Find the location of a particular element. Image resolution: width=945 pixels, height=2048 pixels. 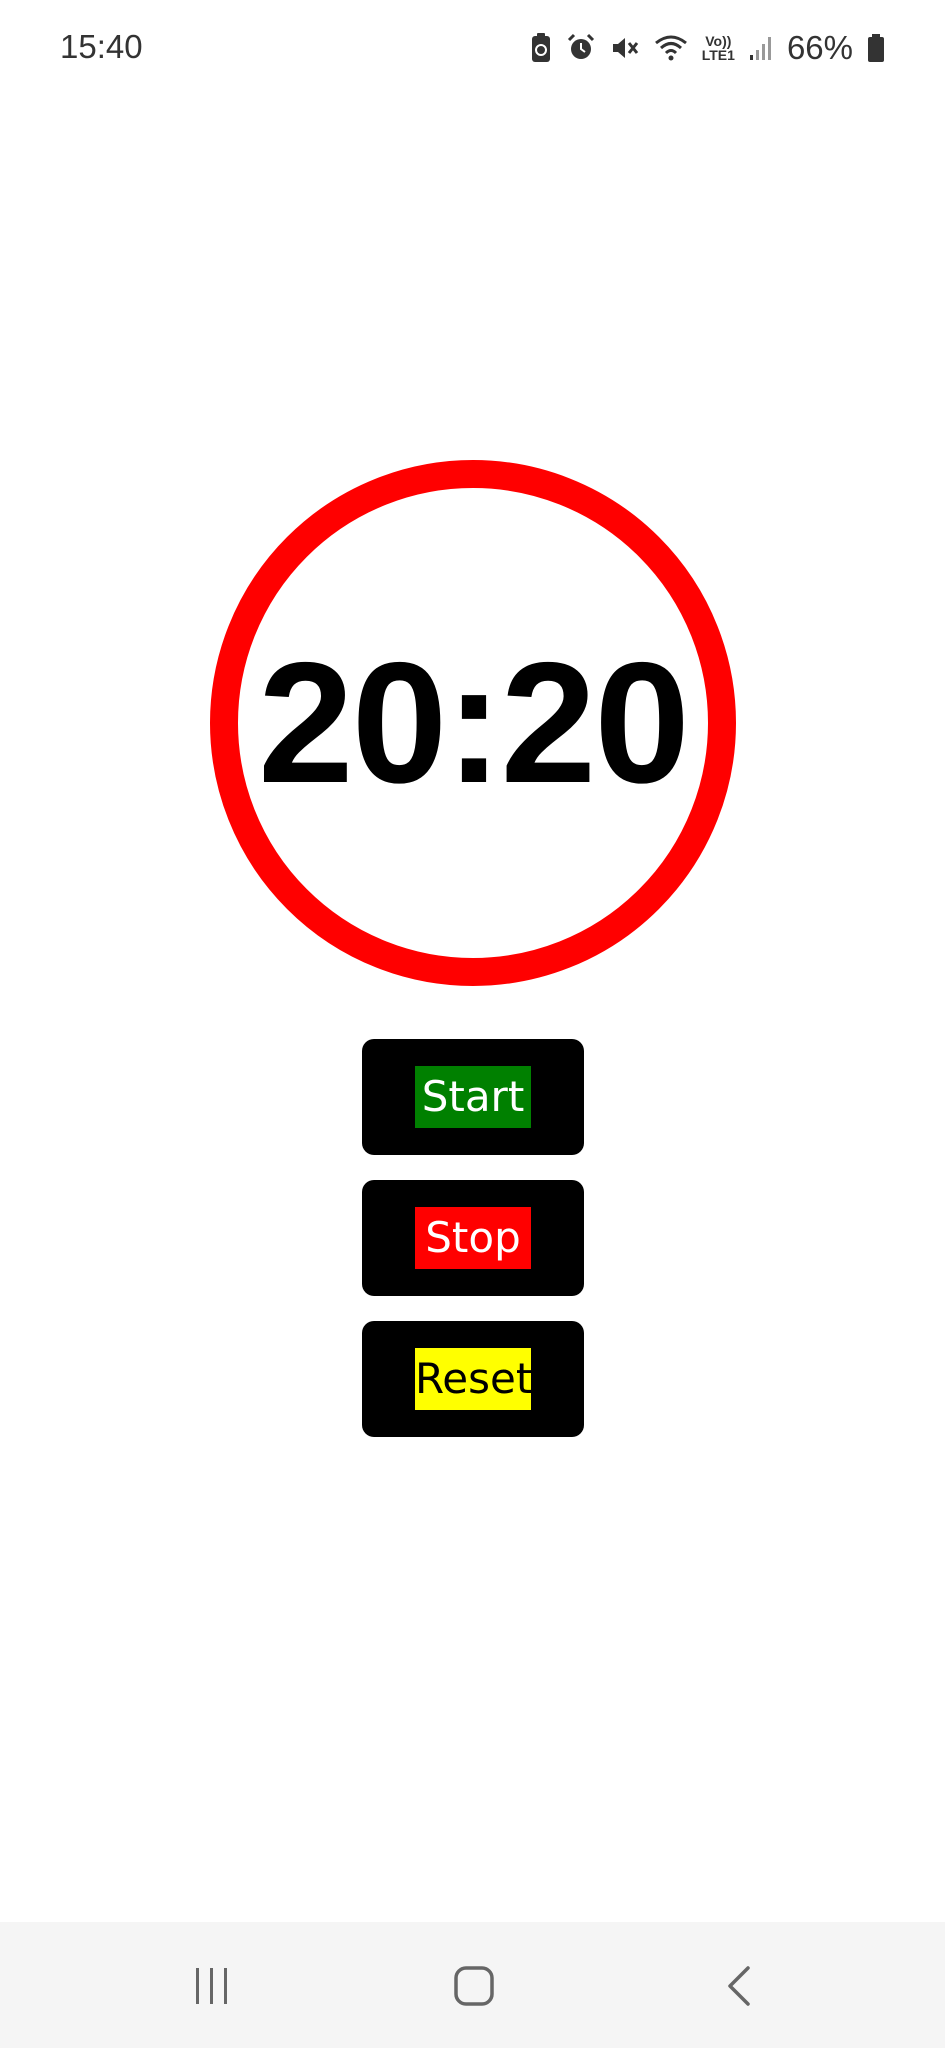

alarm-icon is located at coordinates (581, 48).